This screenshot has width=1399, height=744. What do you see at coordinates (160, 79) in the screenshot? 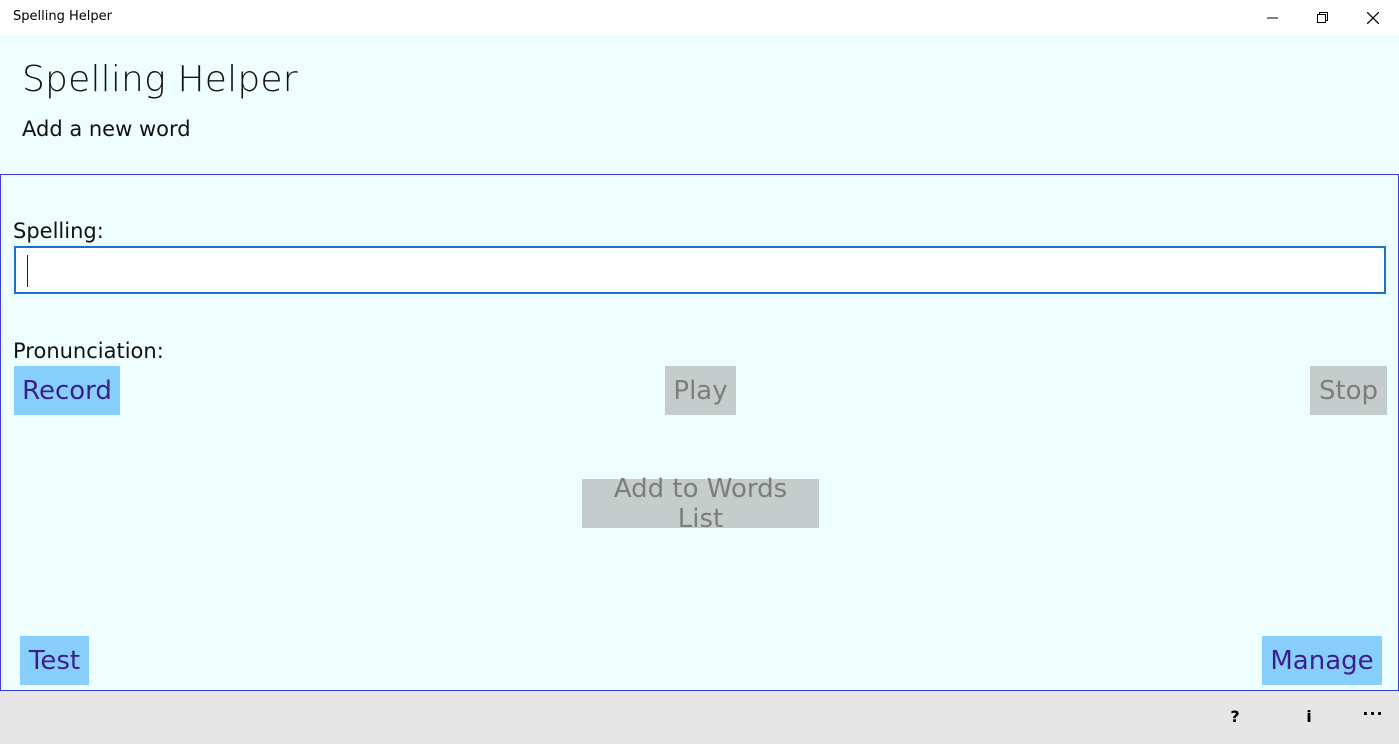
I see `page-title: Spelling Helper` at bounding box center [160, 79].